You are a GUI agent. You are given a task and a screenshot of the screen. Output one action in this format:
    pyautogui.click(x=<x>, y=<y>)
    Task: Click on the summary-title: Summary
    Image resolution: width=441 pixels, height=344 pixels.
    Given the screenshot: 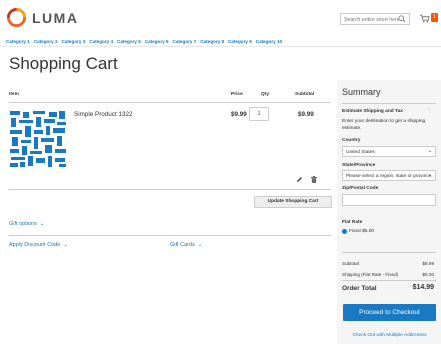 What is the action you would take?
    pyautogui.click(x=361, y=92)
    